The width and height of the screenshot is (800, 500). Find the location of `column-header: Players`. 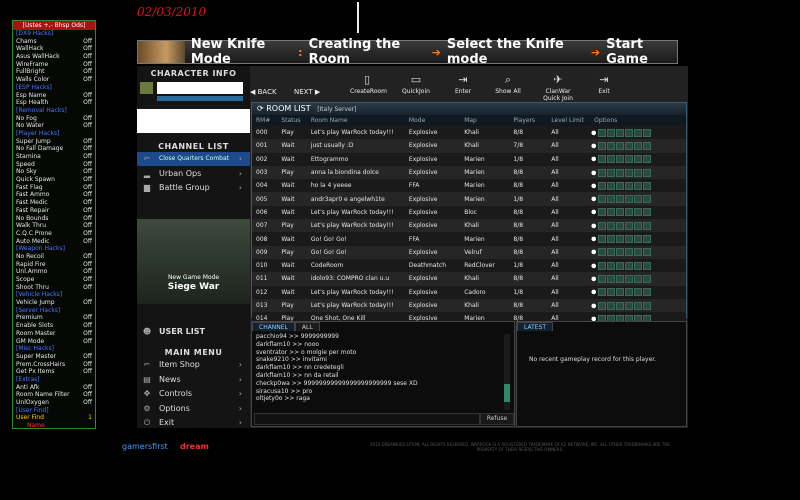

column-header: Players is located at coordinates (528, 120).